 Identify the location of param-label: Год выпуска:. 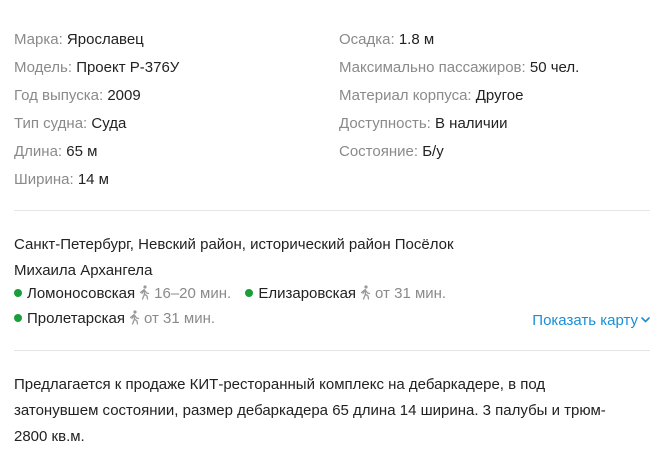
(59, 95).